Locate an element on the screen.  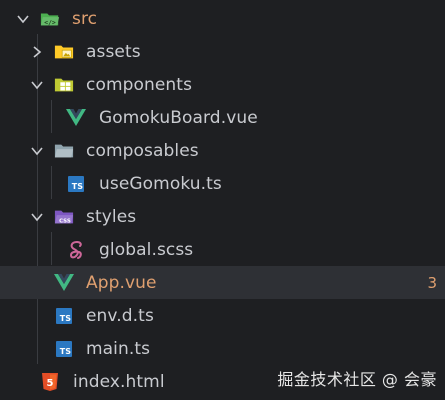
tree-item-label: components is located at coordinates (139, 84).